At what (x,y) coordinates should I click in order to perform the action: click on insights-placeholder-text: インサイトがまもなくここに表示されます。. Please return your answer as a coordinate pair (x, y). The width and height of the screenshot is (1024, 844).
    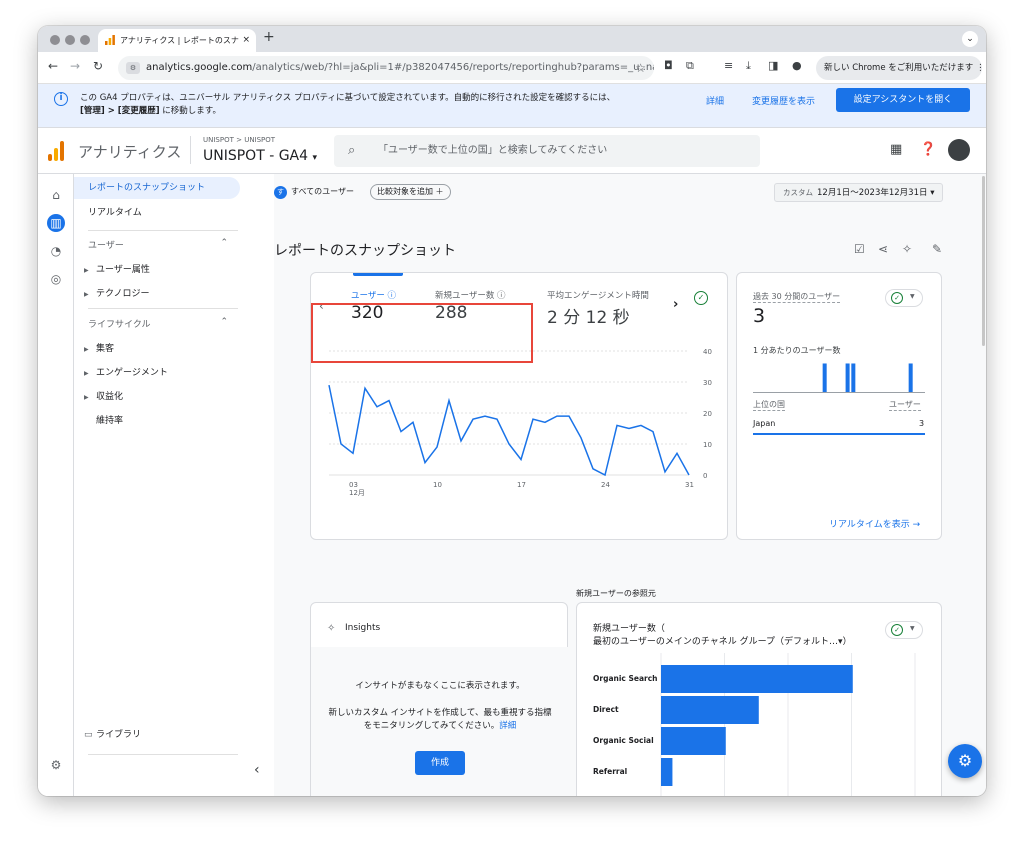
    Looking at the image, I should click on (440, 686).